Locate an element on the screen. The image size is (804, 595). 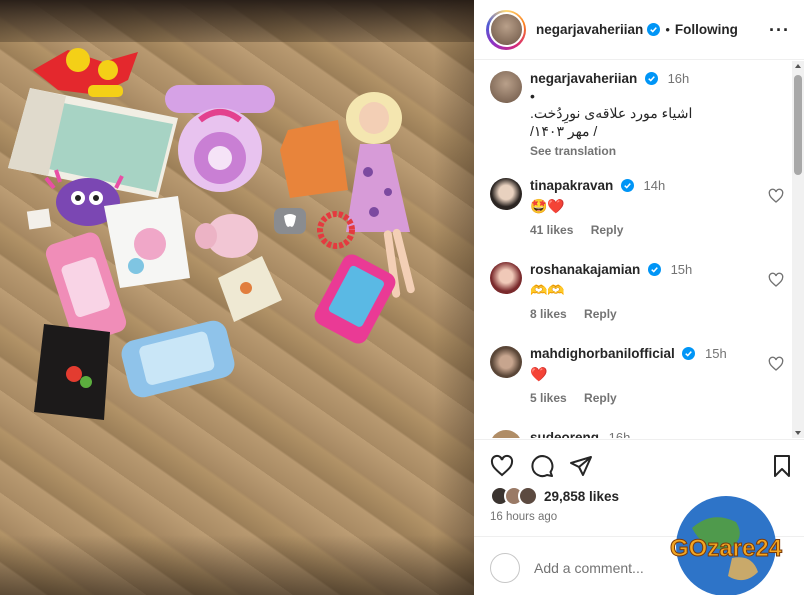
emoji-icon is located at coordinates (505, 568).